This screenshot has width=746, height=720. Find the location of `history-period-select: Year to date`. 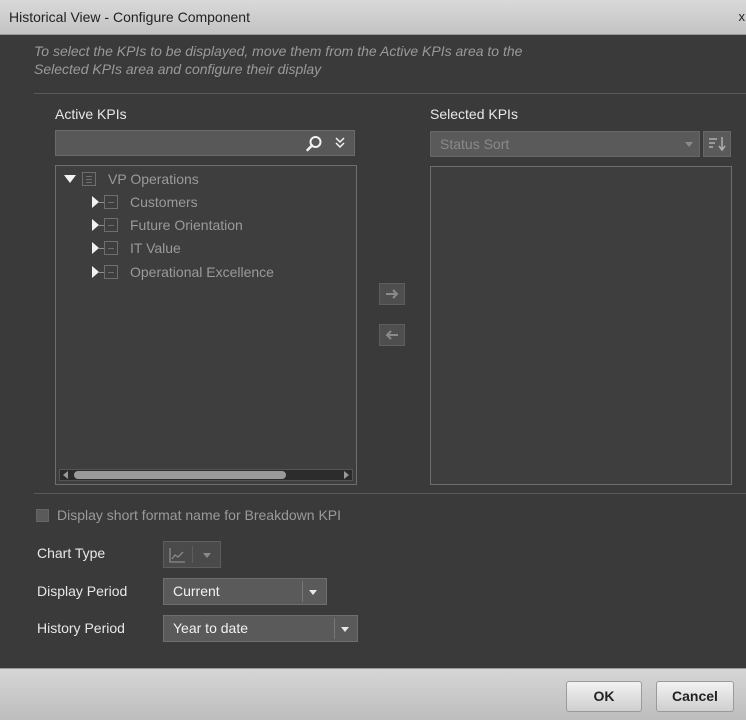

history-period-select: Year to date is located at coordinates (260, 628).